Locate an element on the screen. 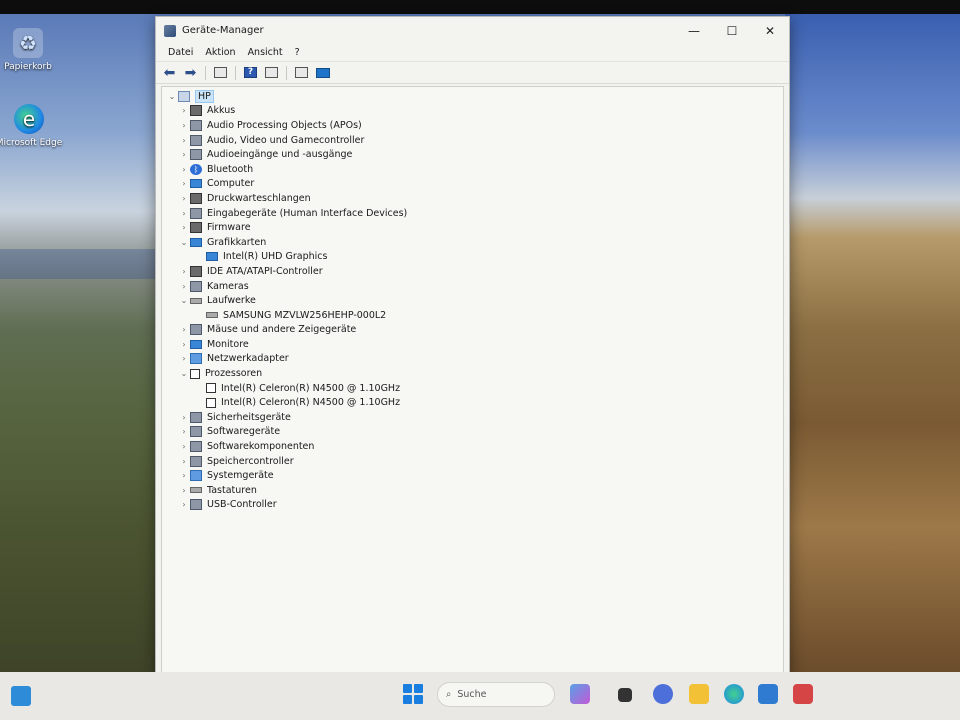 Image resolution: width=960 pixels, height=720 pixels. start-button is located at coordinates (413, 694).